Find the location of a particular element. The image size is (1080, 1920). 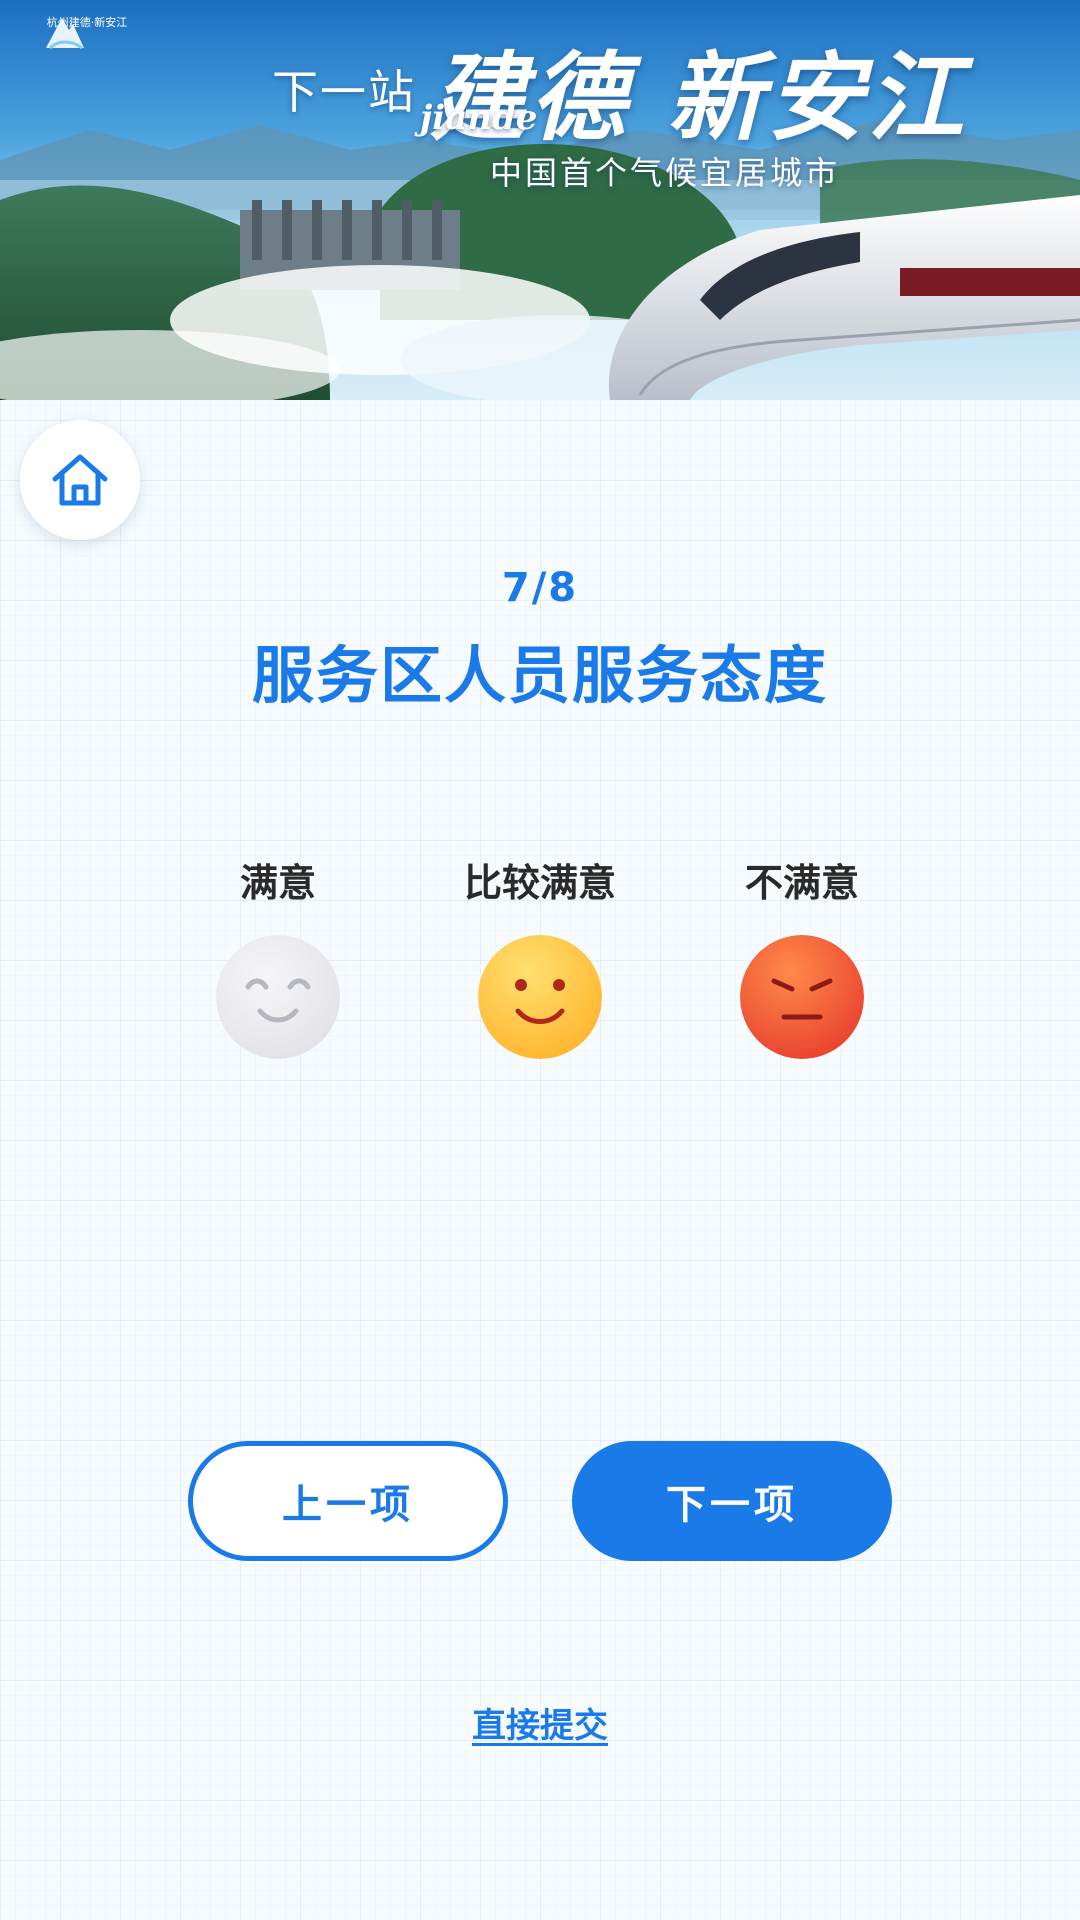

home-button is located at coordinates (80, 480).